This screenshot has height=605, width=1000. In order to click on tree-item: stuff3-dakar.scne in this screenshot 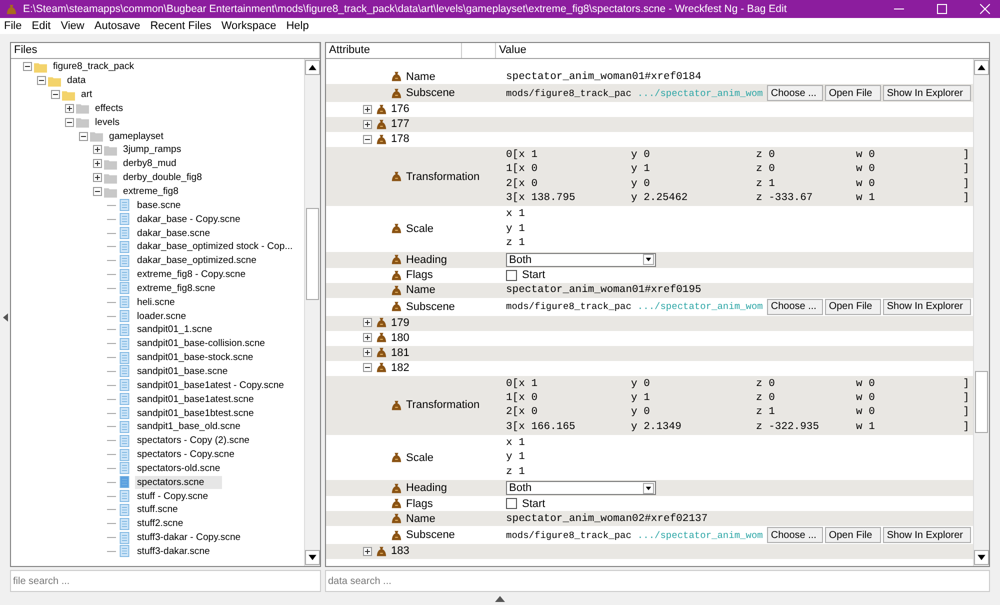, I will do `click(173, 551)`.